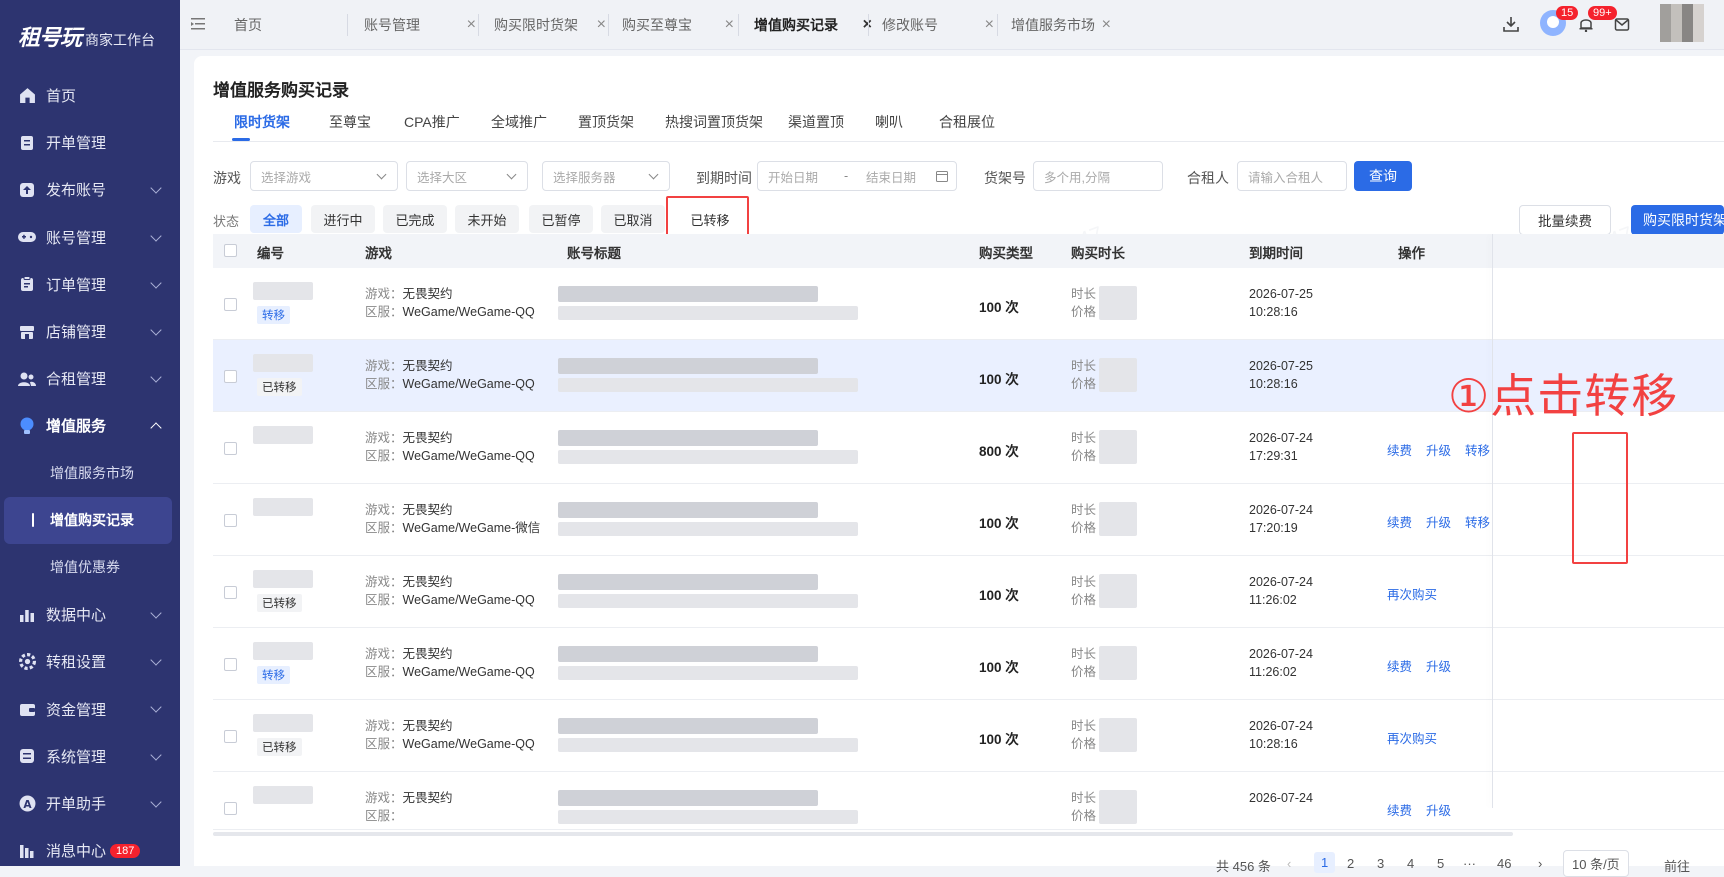 Image resolution: width=1724 pixels, height=877 pixels. What do you see at coordinates (88, 520) in the screenshot?
I see `sidebar-subitem-purchase-records: 增值购买记录` at bounding box center [88, 520].